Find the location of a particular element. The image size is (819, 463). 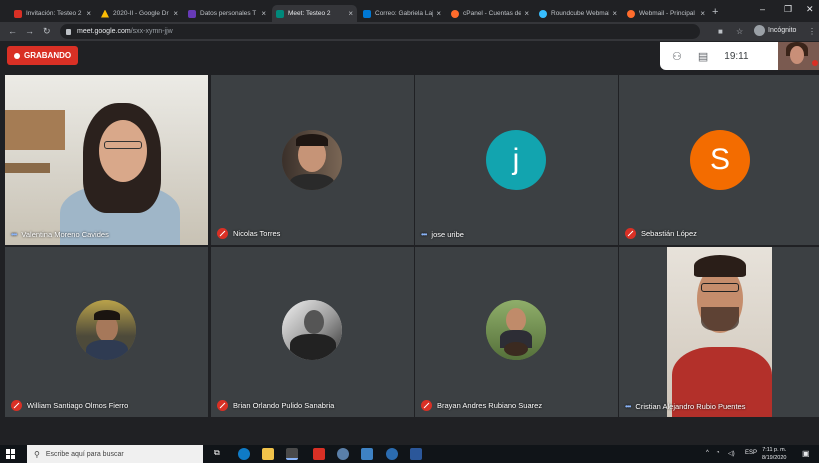

windows-start-icon is located at coordinates (11, 454).